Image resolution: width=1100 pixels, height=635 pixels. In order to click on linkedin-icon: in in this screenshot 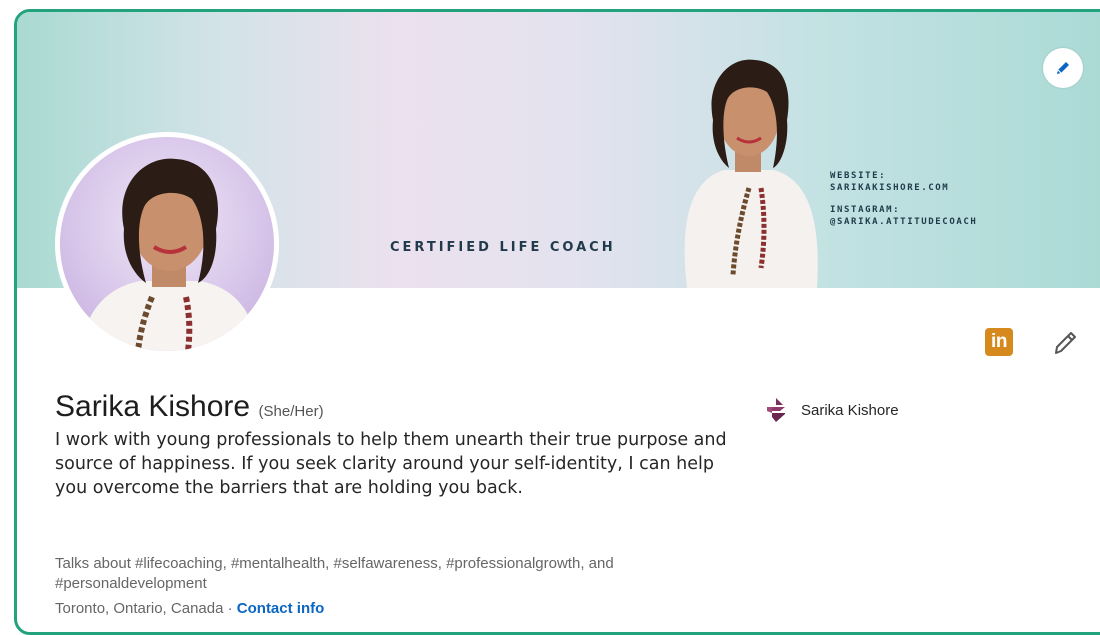, I will do `click(999, 342)`.